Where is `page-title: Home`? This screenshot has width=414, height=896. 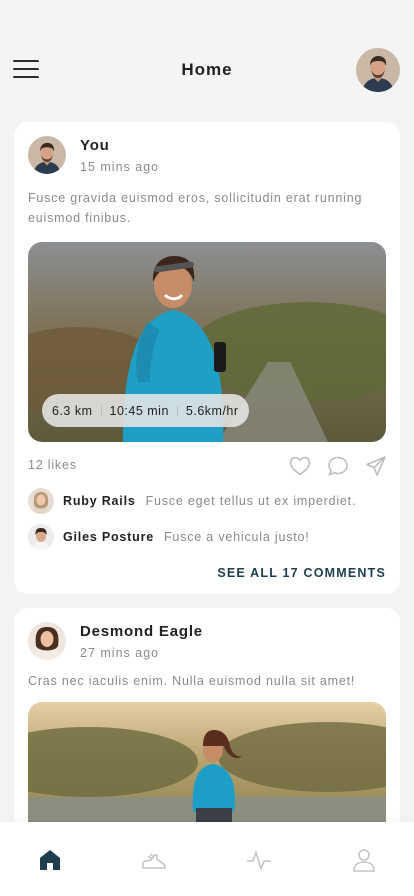
page-title: Home is located at coordinates (207, 69).